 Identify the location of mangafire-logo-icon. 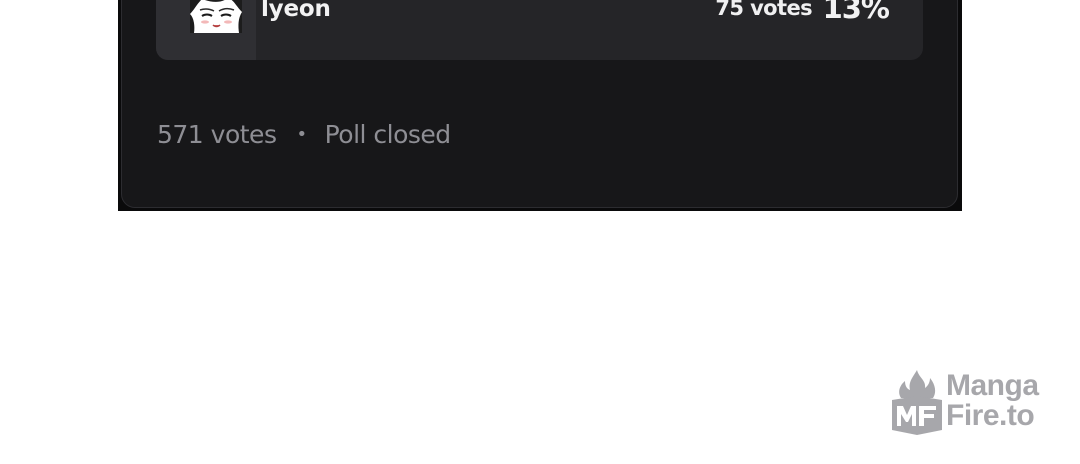
(917, 402).